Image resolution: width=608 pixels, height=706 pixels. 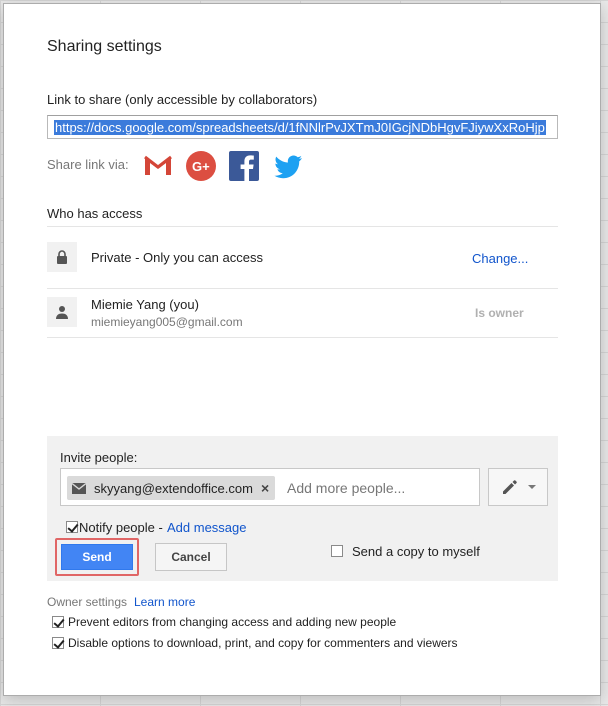 What do you see at coordinates (72, 527) in the screenshot?
I see `notify-people-checkbox` at bounding box center [72, 527].